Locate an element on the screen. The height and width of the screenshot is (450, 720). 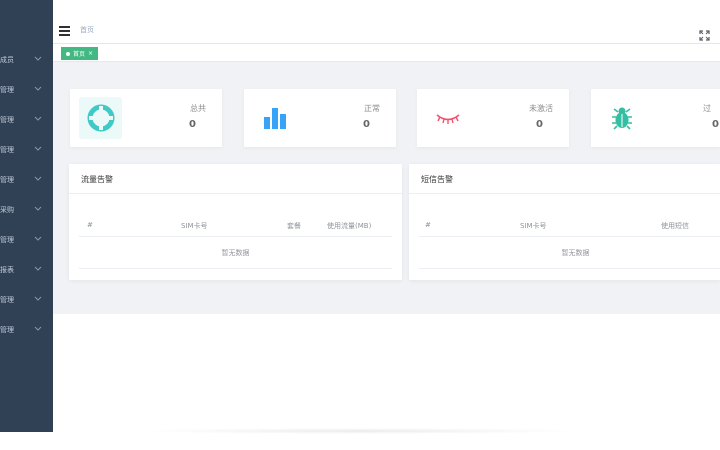
tags-view: 首页 × is located at coordinates (386, 53).